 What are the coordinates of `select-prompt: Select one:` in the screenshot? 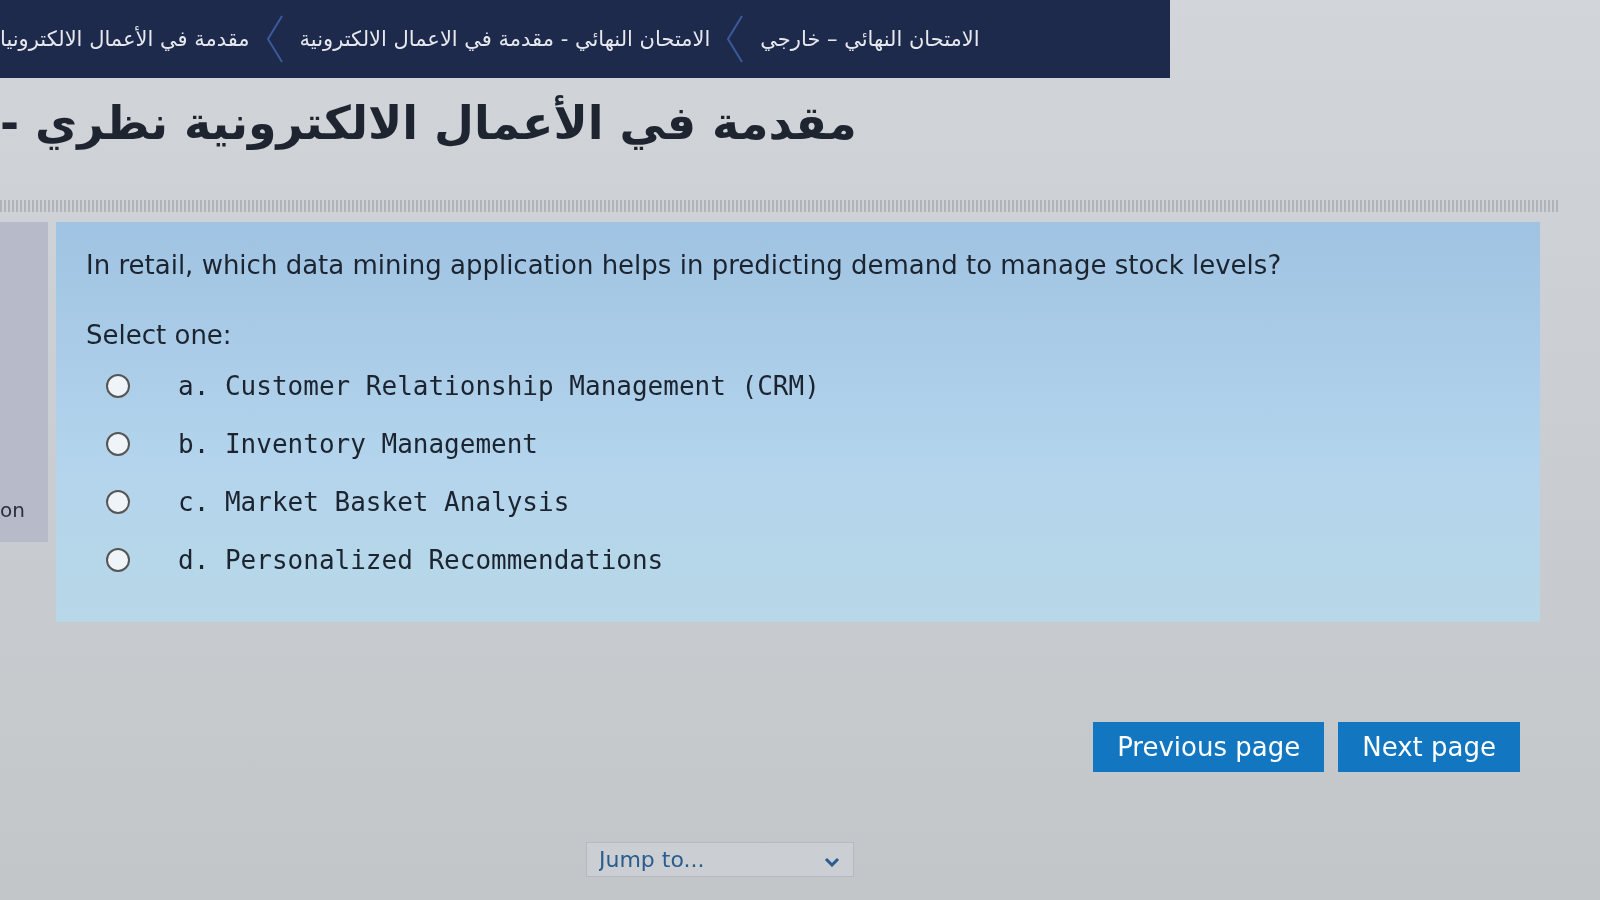 It's located at (159, 335).